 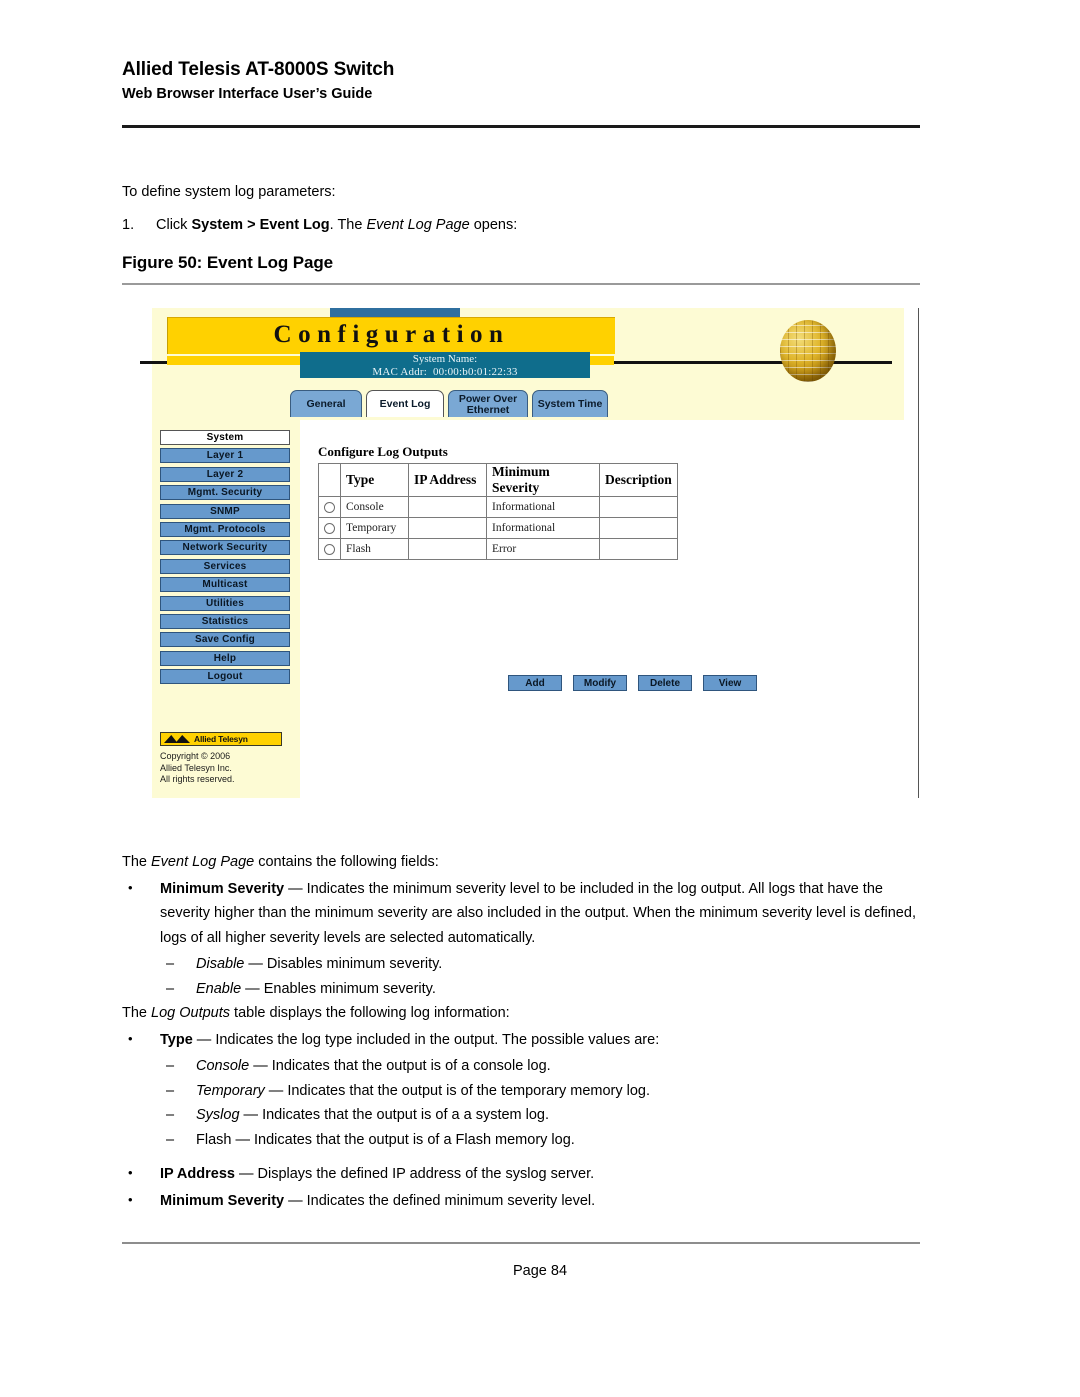 I want to click on system-name-label: System Name:, so click(x=445, y=359).